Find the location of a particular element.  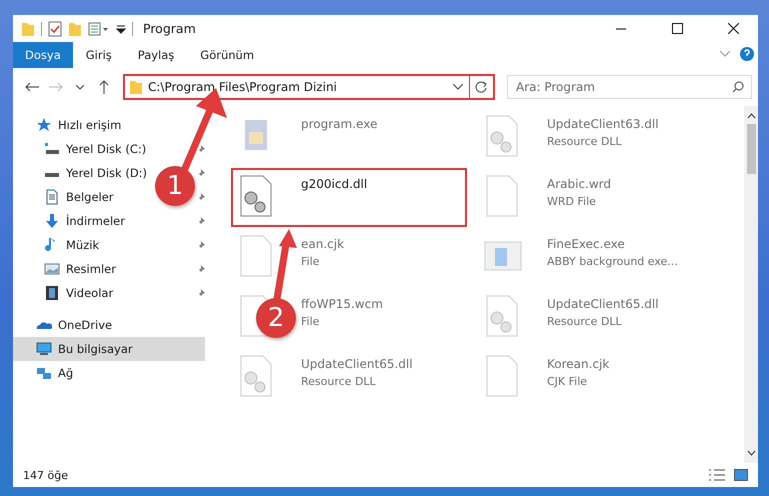

sidebar-item: Müzik is located at coordinates (83, 245).